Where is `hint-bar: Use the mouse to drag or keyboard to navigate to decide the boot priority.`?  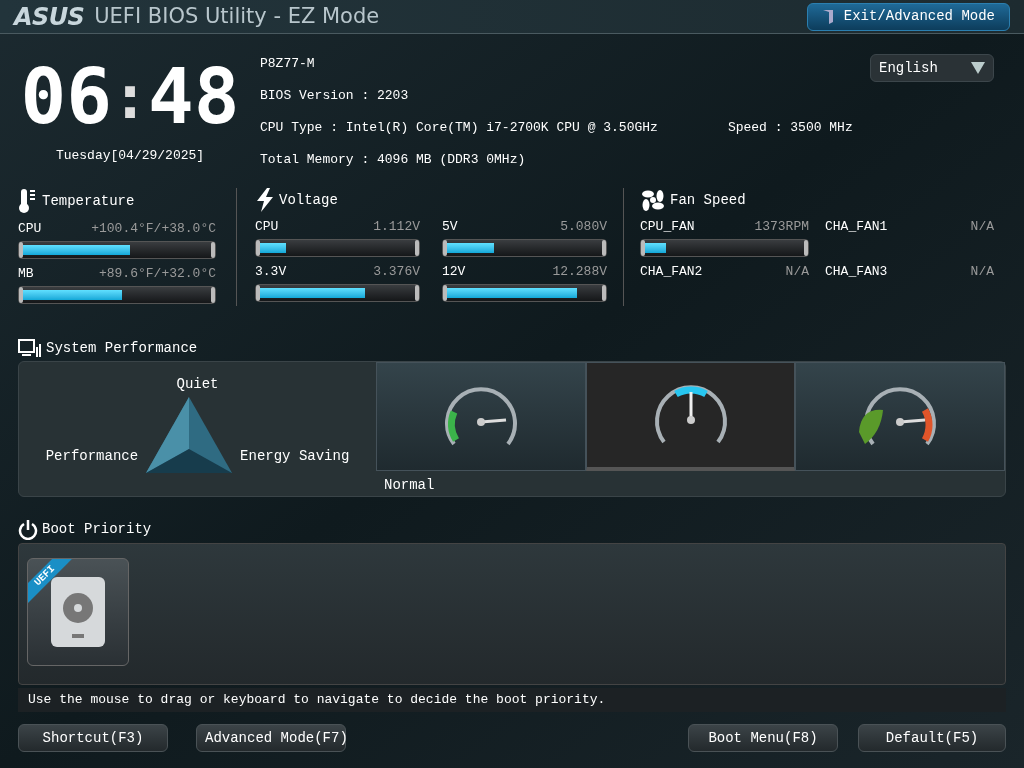 hint-bar: Use the mouse to drag or keyboard to navigate to decide the boot priority. is located at coordinates (512, 700).